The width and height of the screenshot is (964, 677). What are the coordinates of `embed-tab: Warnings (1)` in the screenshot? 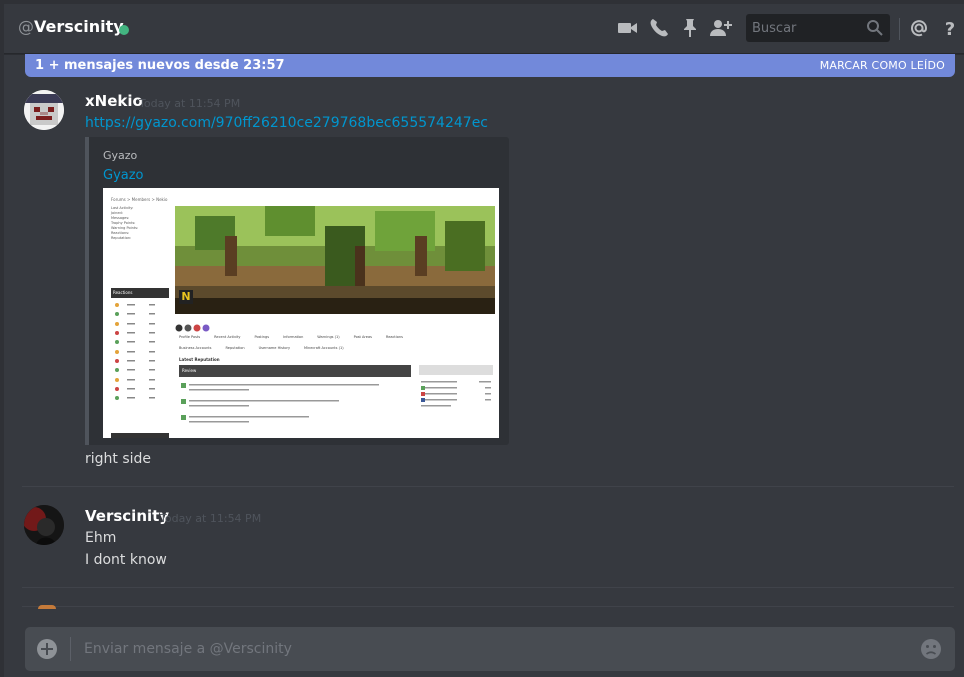 It's located at (328, 337).